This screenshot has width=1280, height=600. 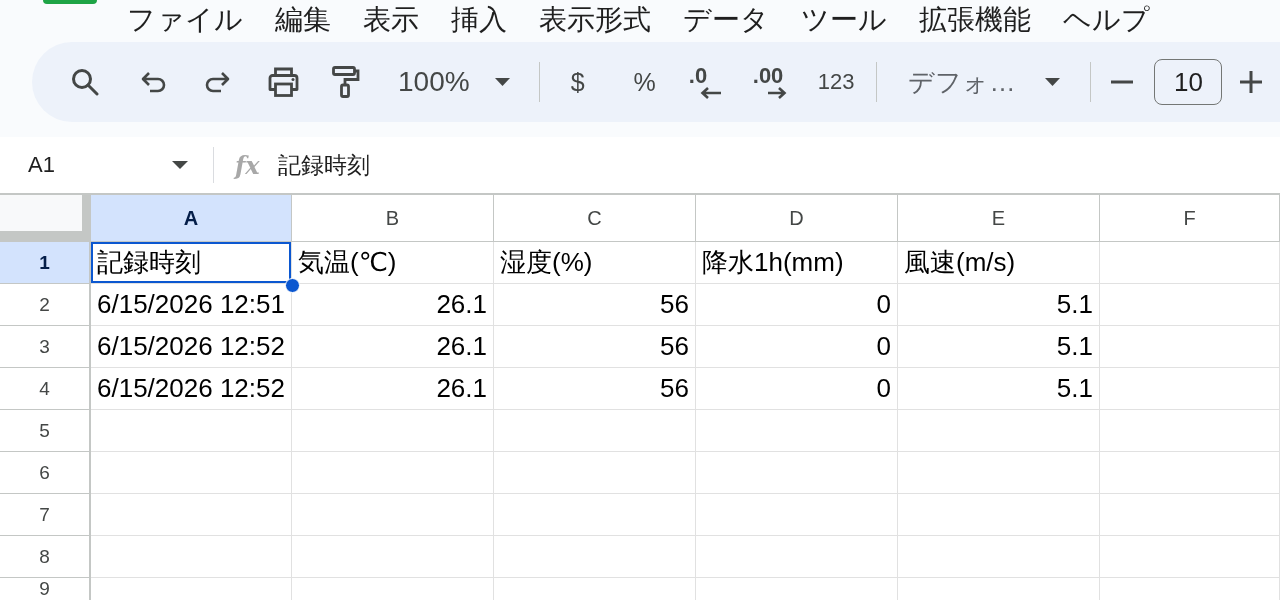 I want to click on currency-button: $, so click(x=577, y=82).